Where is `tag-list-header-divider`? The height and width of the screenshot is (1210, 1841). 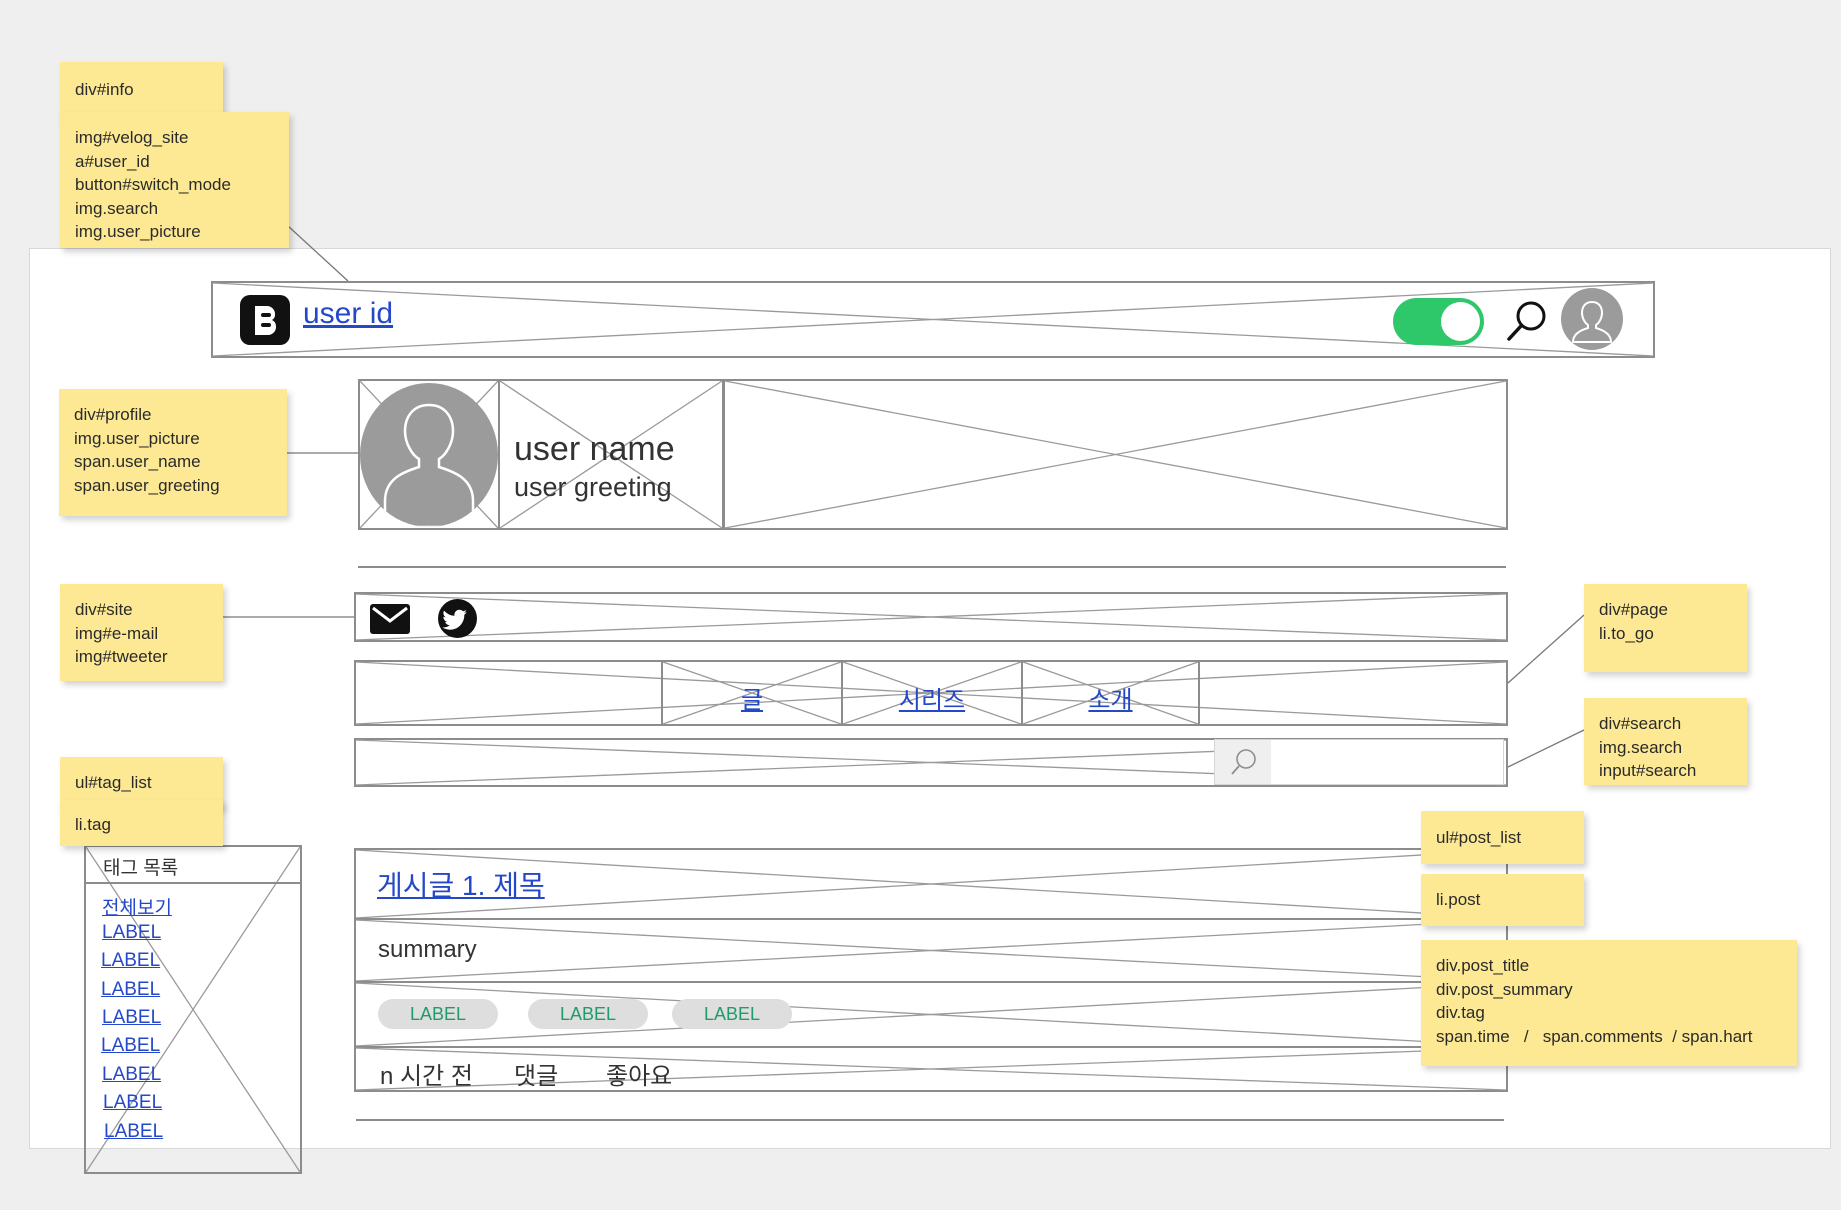 tag-list-header-divider is located at coordinates (193, 883).